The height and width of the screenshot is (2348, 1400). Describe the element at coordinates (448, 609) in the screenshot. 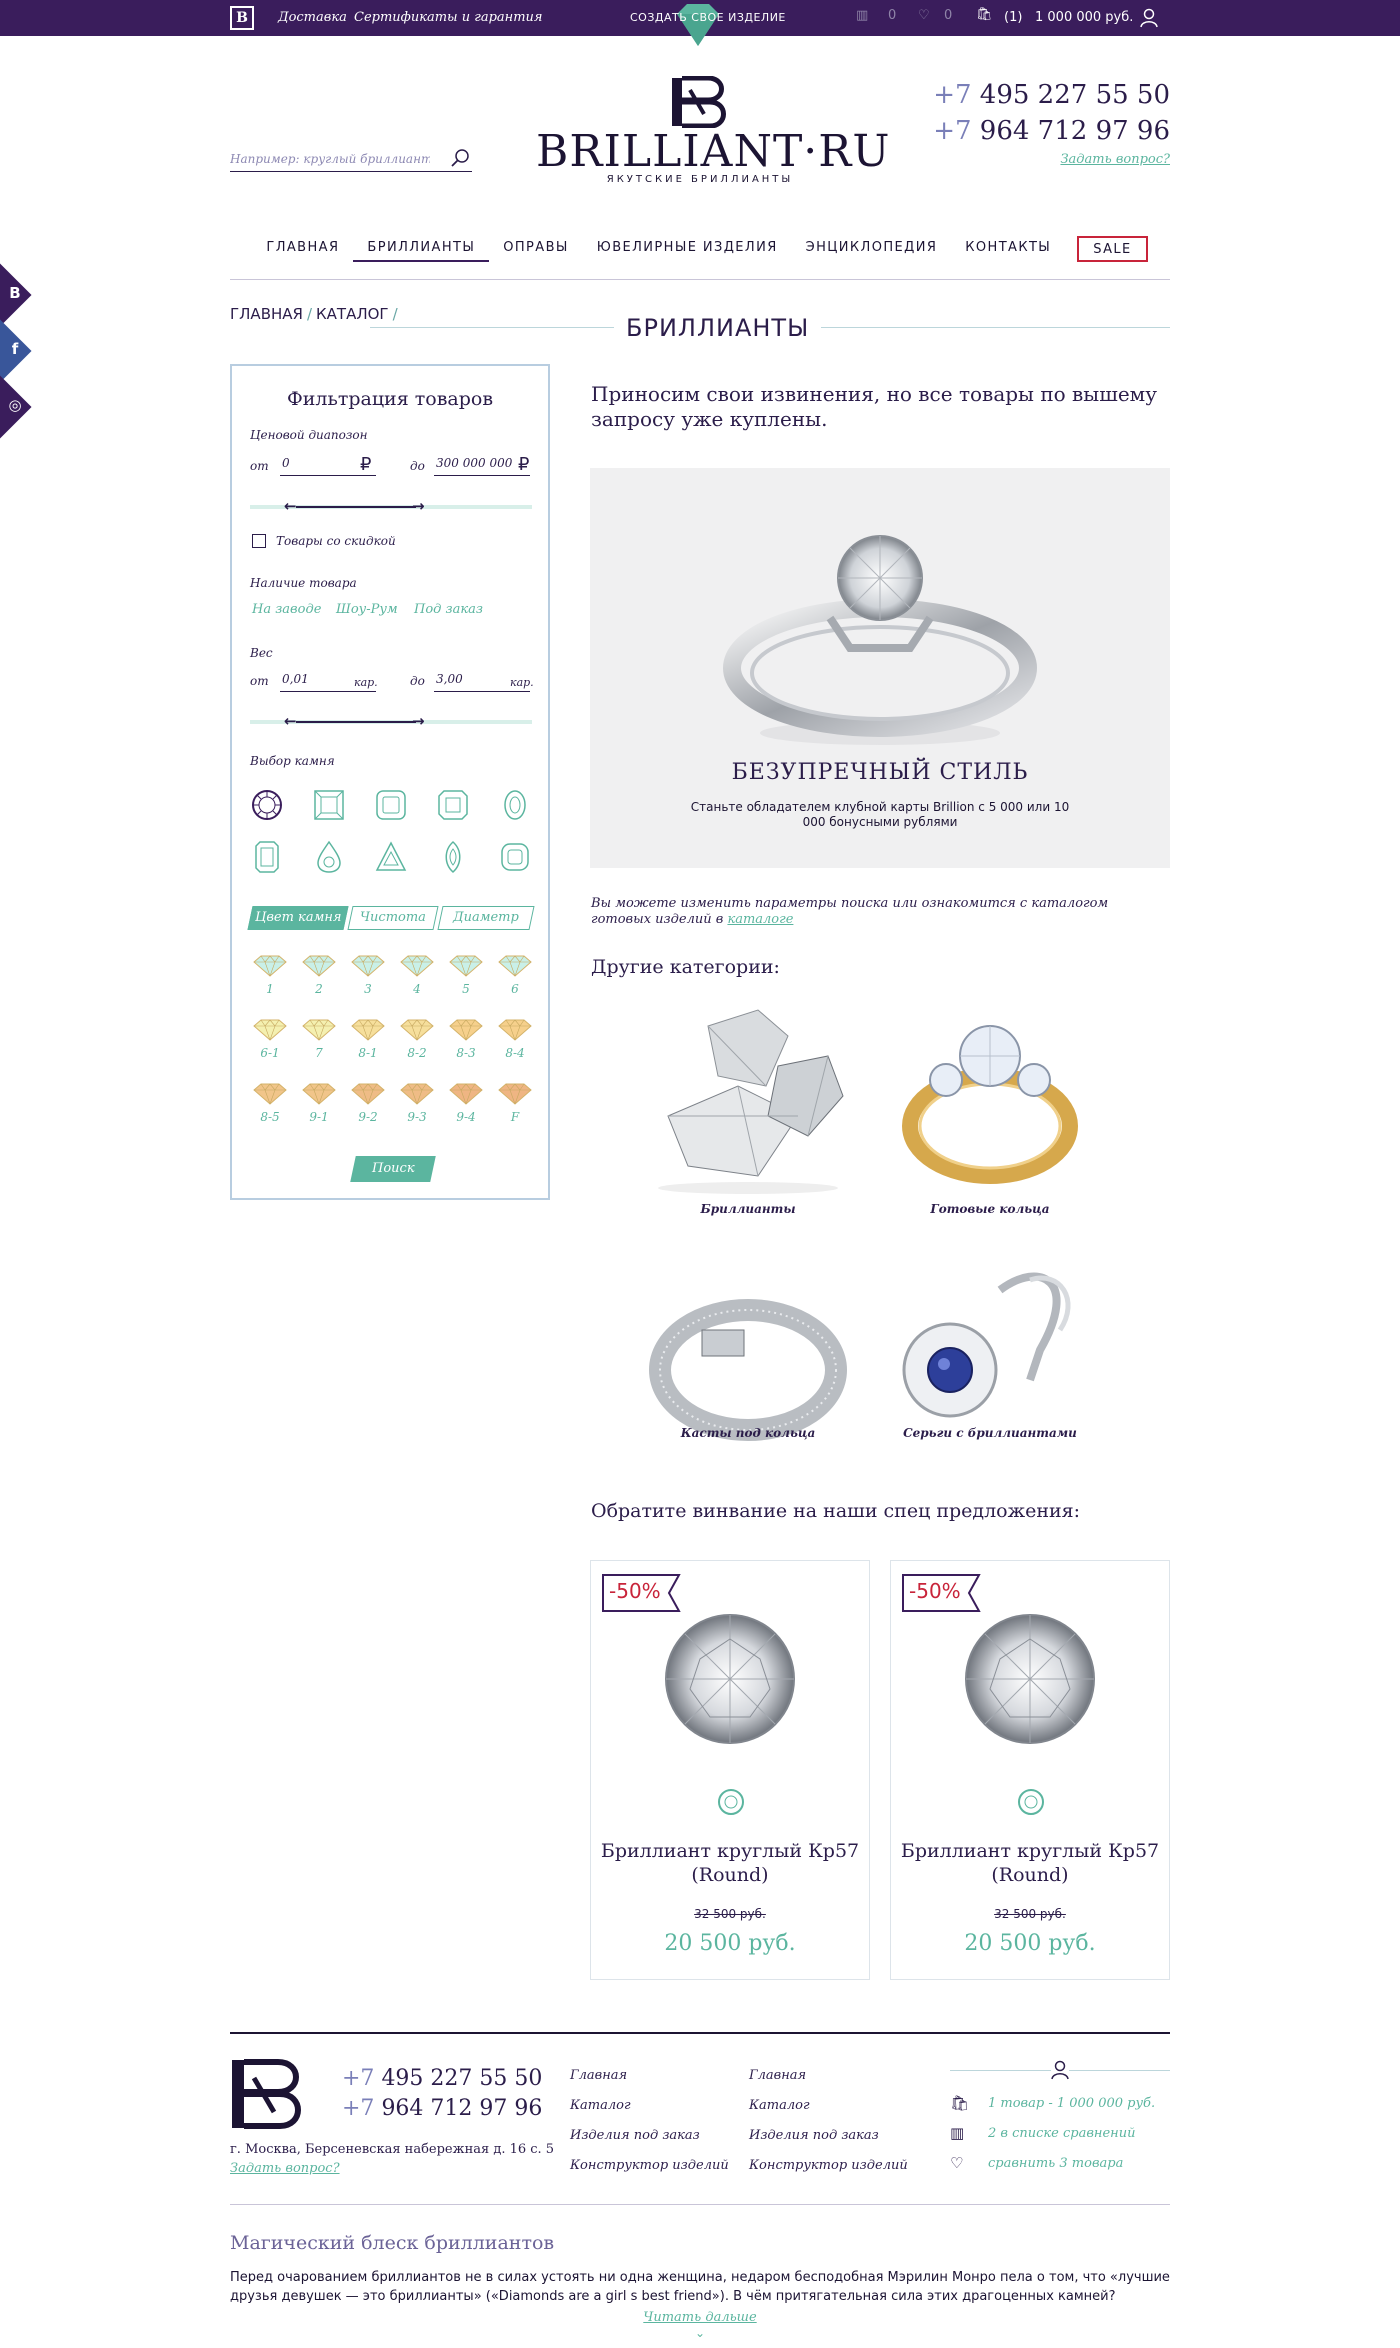

I see `availability-order: Под заказ` at that location.